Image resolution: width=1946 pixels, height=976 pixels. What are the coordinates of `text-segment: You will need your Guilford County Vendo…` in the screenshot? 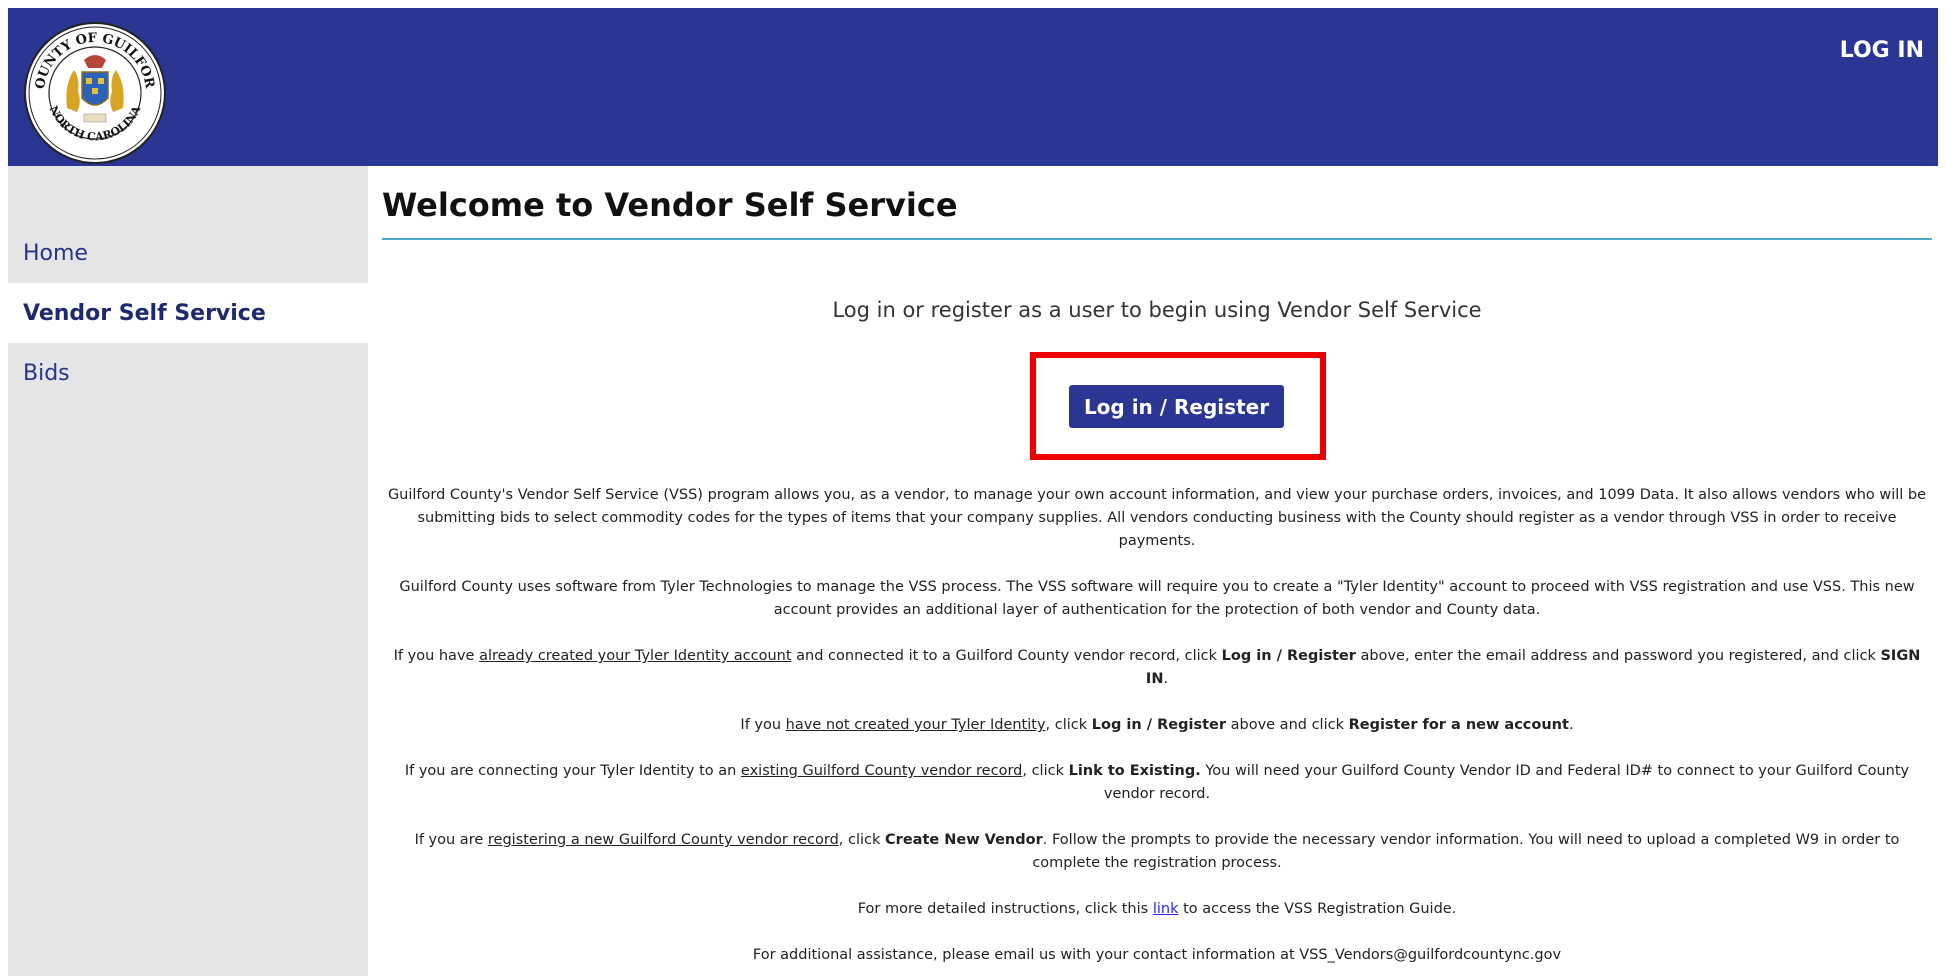 It's located at (1506, 782).